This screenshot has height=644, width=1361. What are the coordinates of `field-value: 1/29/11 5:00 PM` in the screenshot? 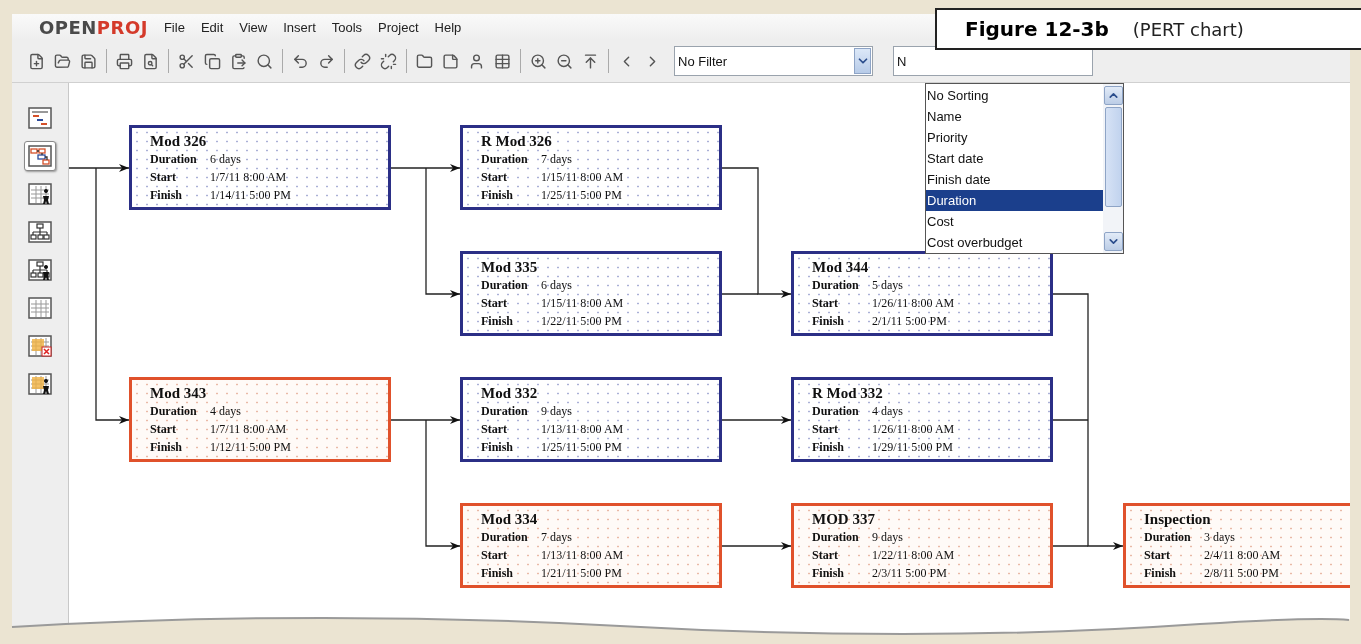 It's located at (912, 447).